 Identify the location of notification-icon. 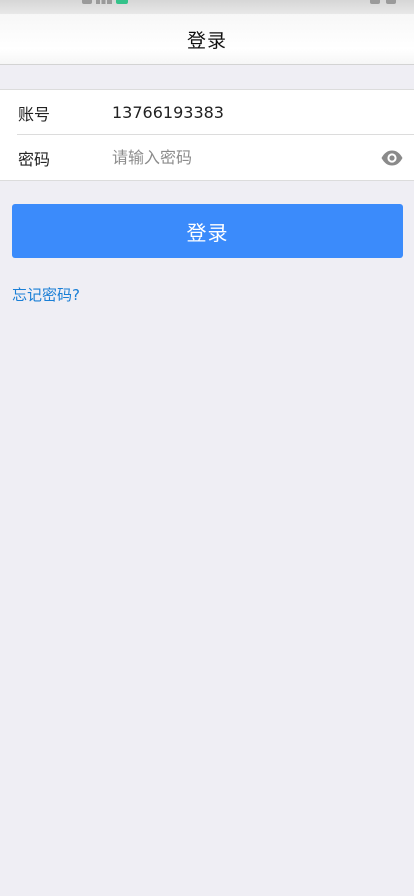
(87, 2).